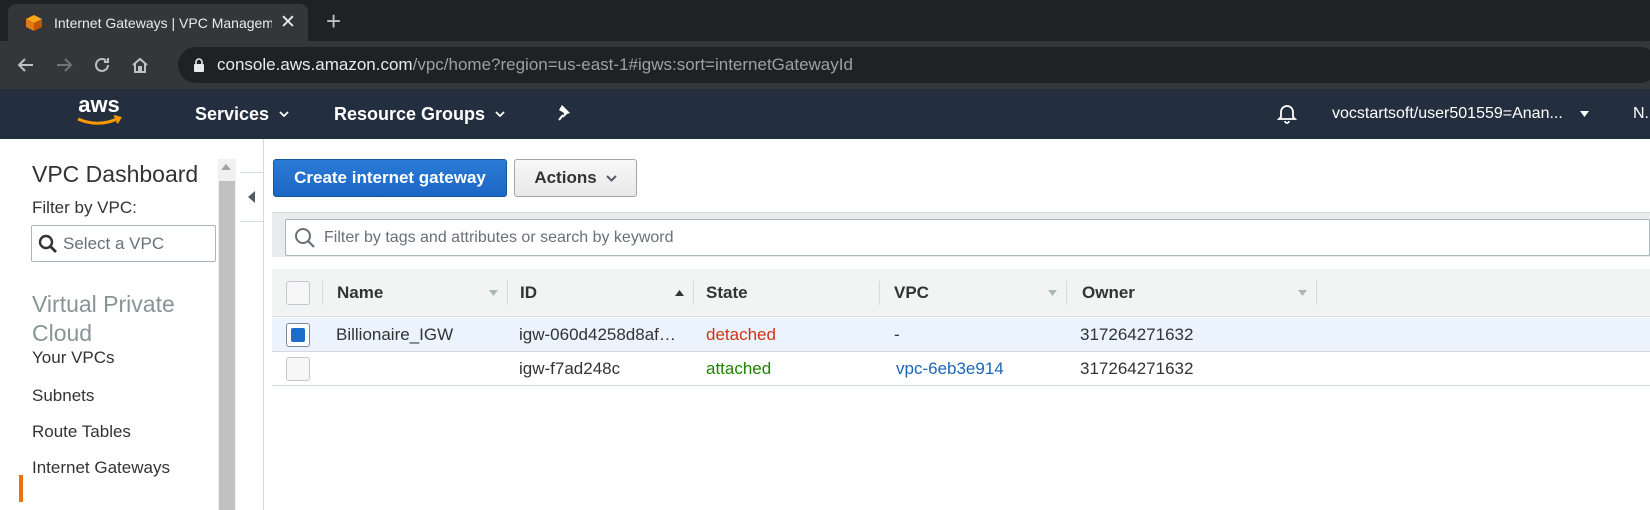  What do you see at coordinates (199, 64) in the screenshot?
I see `lock-icon` at bounding box center [199, 64].